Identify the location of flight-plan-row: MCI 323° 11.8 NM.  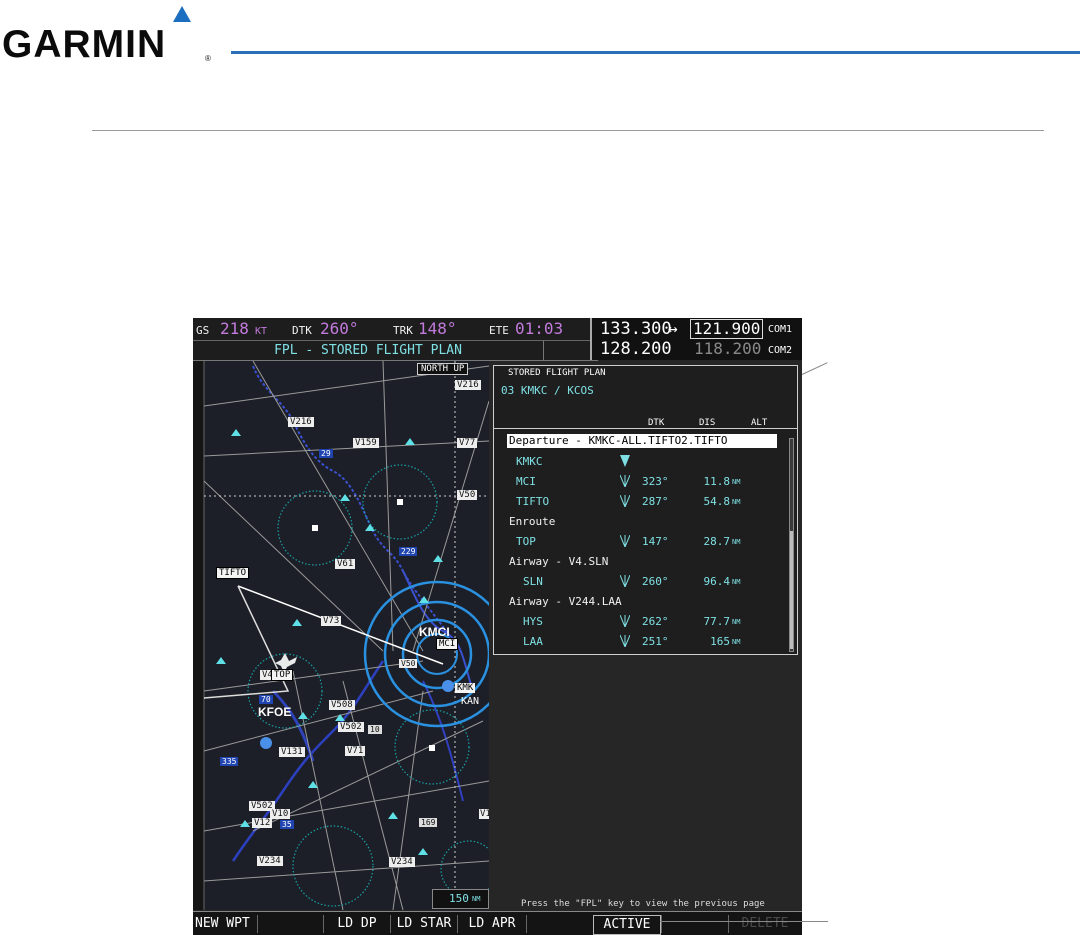
(639, 481).